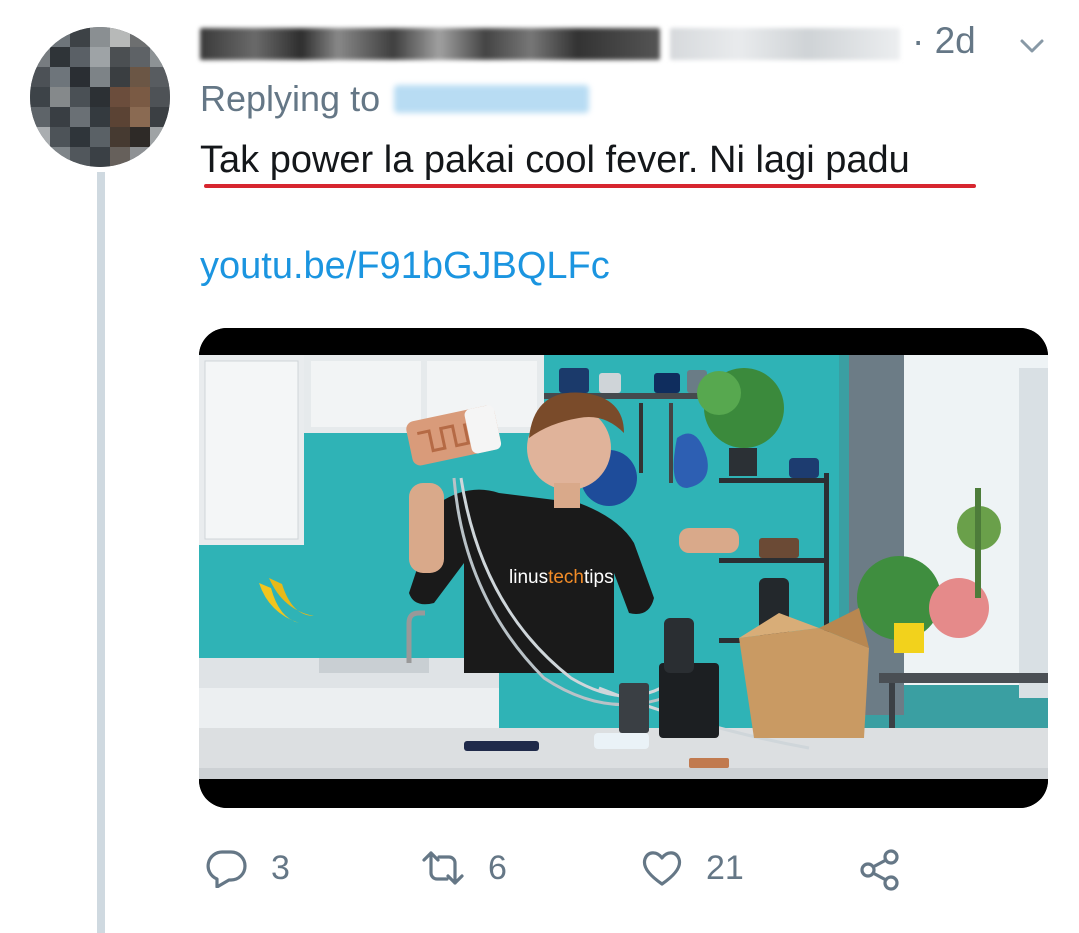  What do you see at coordinates (497, 867) in the screenshot?
I see `retweet-count: 6` at bounding box center [497, 867].